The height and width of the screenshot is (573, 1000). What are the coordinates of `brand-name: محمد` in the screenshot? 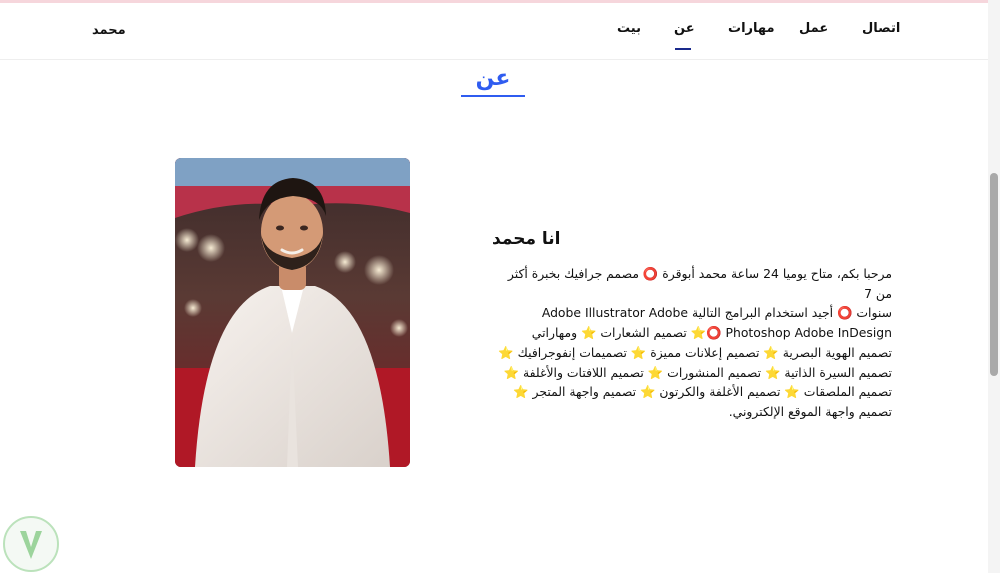 It's located at (109, 30).